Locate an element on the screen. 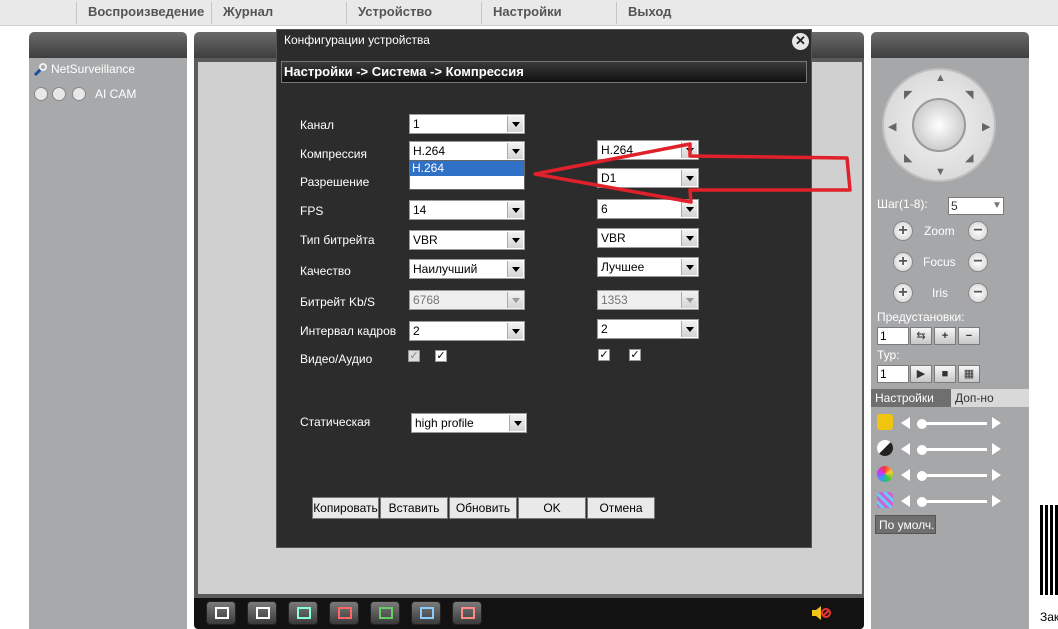  focus-label: Focus is located at coordinates (939, 262).